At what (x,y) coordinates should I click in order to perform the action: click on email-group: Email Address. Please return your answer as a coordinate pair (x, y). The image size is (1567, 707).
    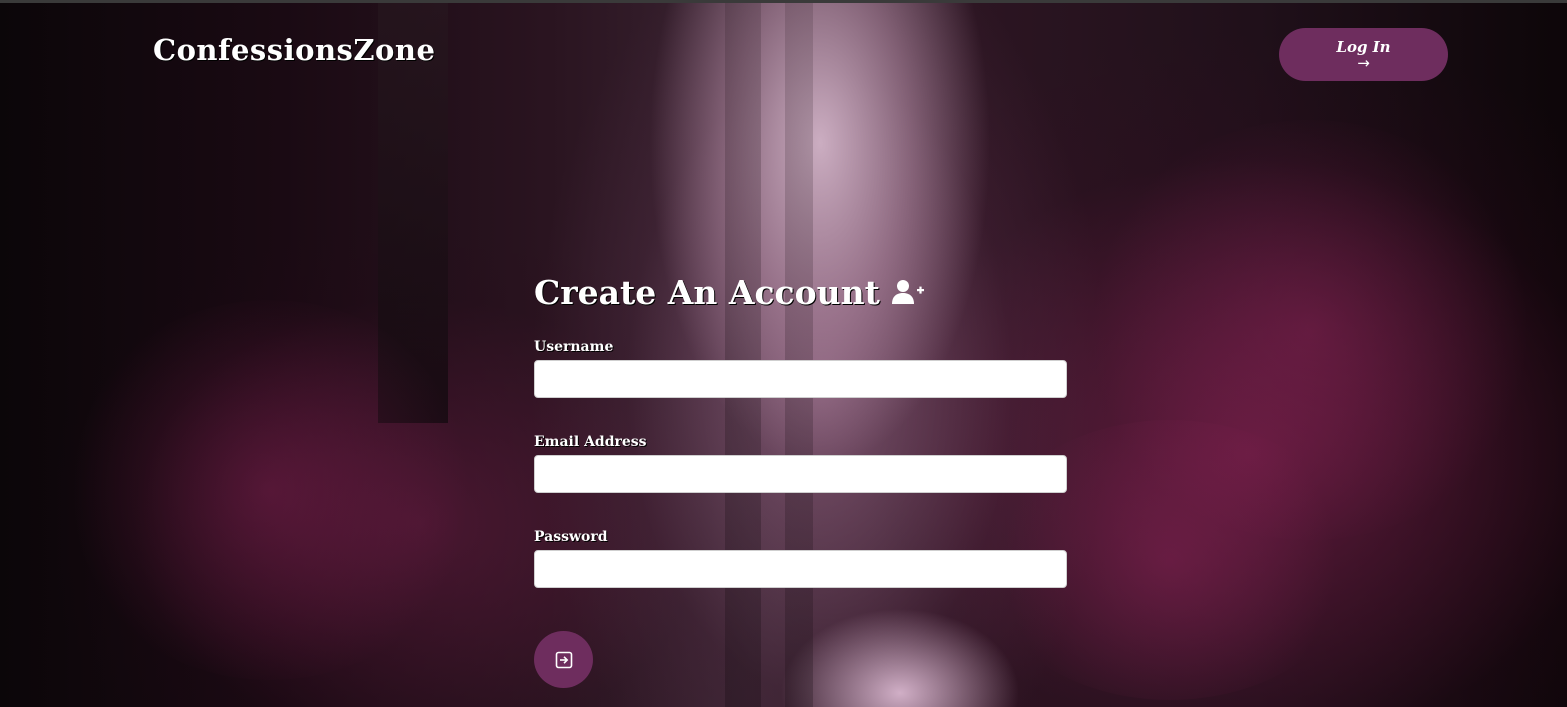
    Looking at the image, I should click on (800, 463).